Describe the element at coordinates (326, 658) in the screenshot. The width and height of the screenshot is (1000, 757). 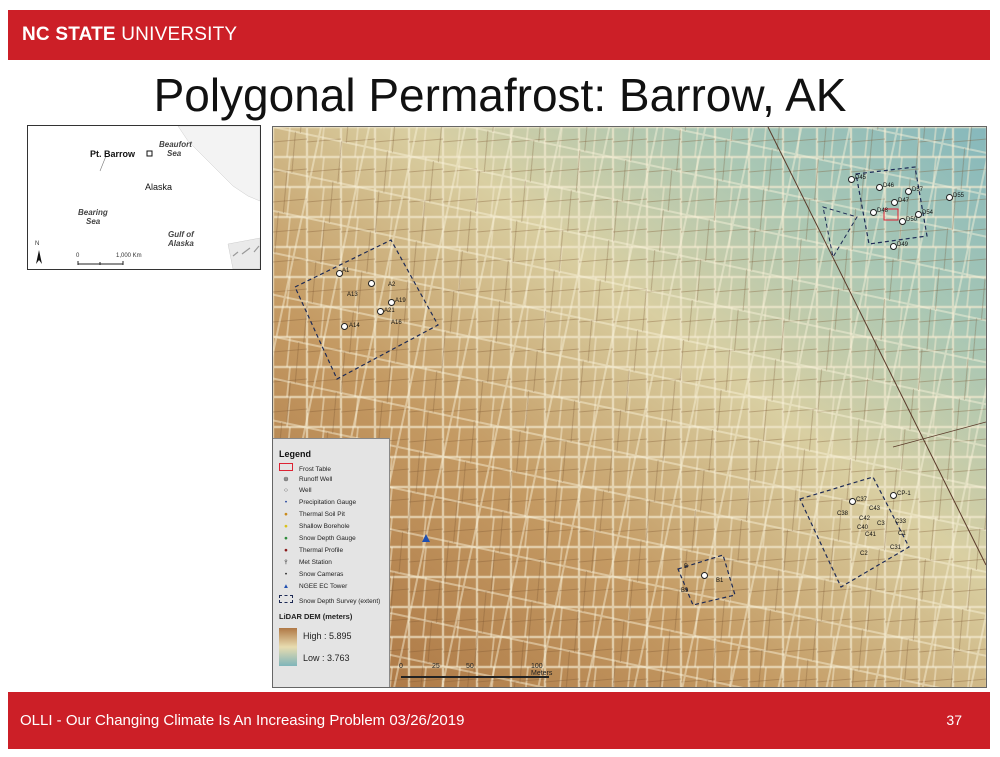
I see `elevation-low: Low : 3.763` at that location.